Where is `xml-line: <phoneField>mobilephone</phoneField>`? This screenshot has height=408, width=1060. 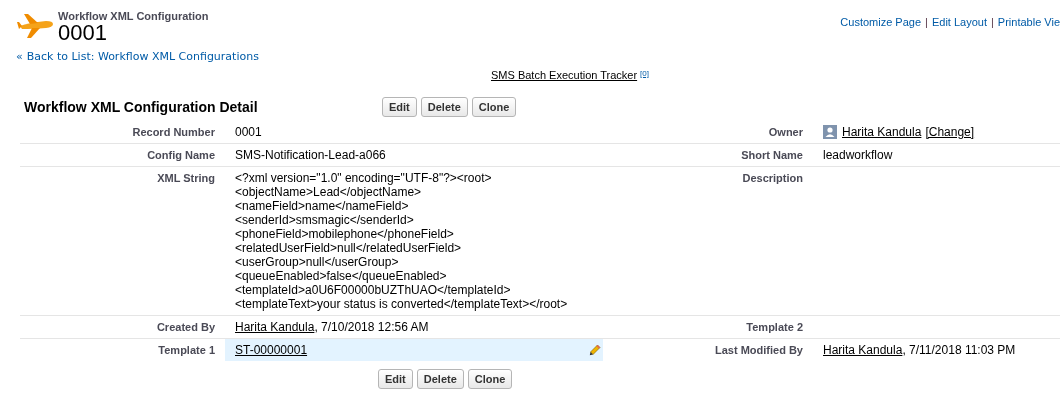
xml-line: <phoneField>mobilephone</phoneField> is located at coordinates (345, 234).